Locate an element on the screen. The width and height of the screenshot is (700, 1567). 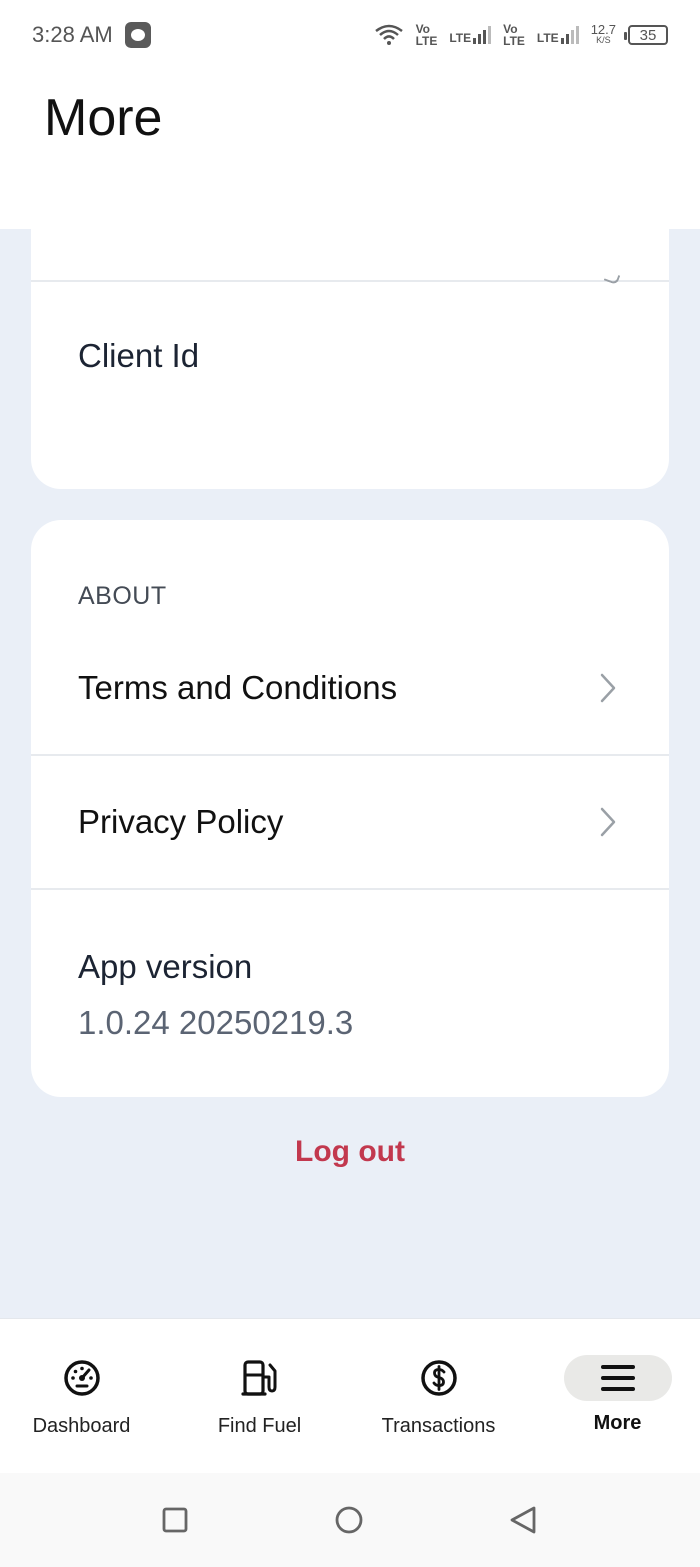
nav-item-transactions: Transactions is located at coordinates (438, 1396).